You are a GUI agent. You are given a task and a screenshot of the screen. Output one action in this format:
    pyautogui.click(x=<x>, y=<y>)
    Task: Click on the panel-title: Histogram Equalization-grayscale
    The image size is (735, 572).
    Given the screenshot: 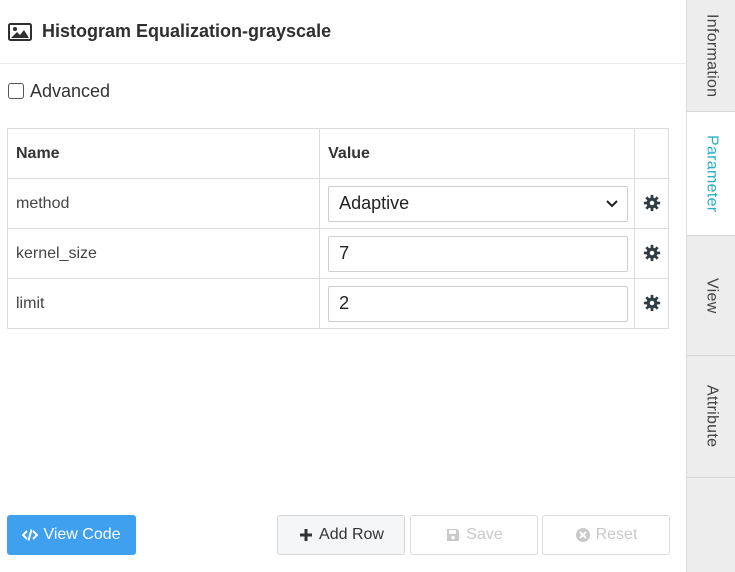 What is the action you would take?
    pyautogui.click(x=187, y=31)
    